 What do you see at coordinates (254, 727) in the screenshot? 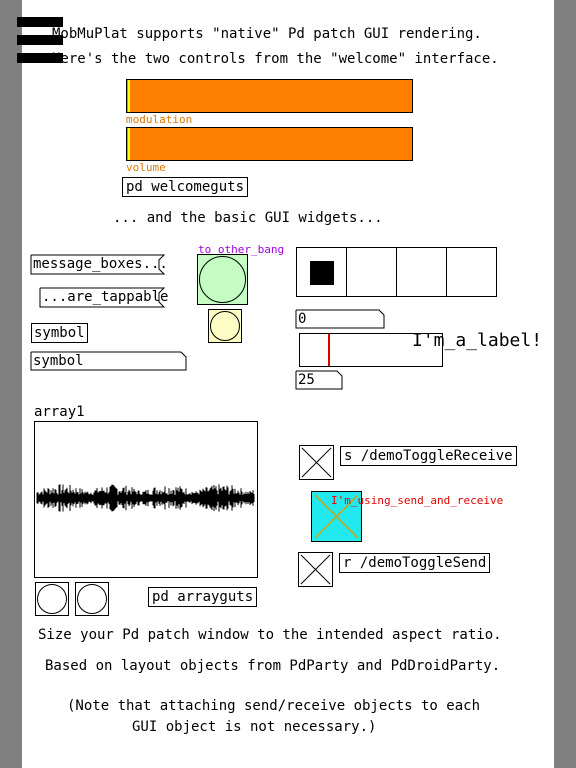
I see `footer-line-4: GUI object is not necessary.)` at bounding box center [254, 727].